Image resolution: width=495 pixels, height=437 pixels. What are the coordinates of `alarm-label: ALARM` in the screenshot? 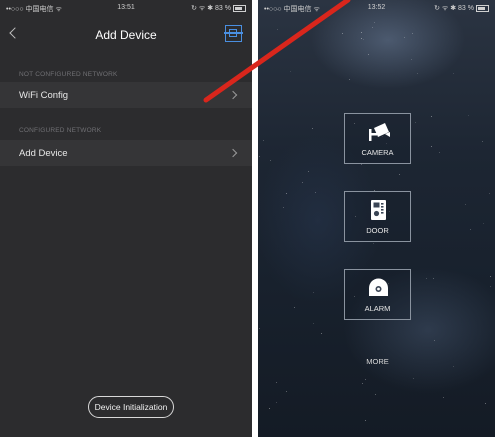 It's located at (377, 308).